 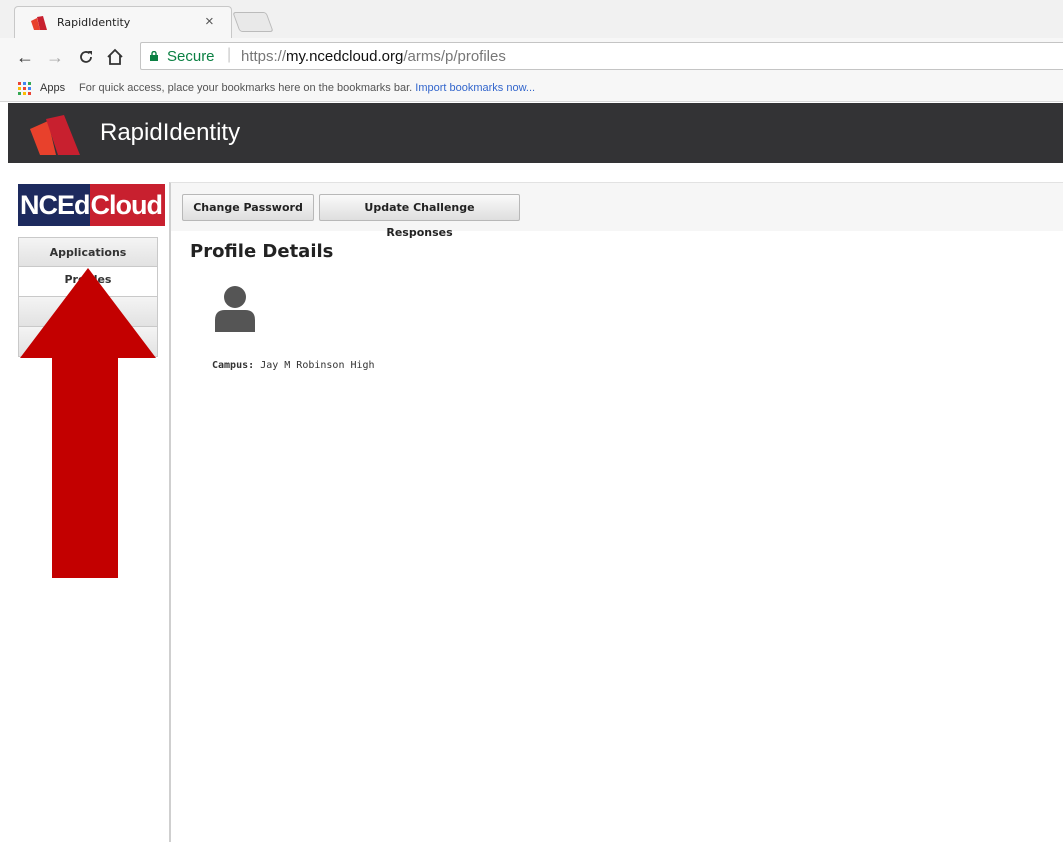 I want to click on campus-info: Campus: Jay M Robinson High, so click(x=293, y=365).